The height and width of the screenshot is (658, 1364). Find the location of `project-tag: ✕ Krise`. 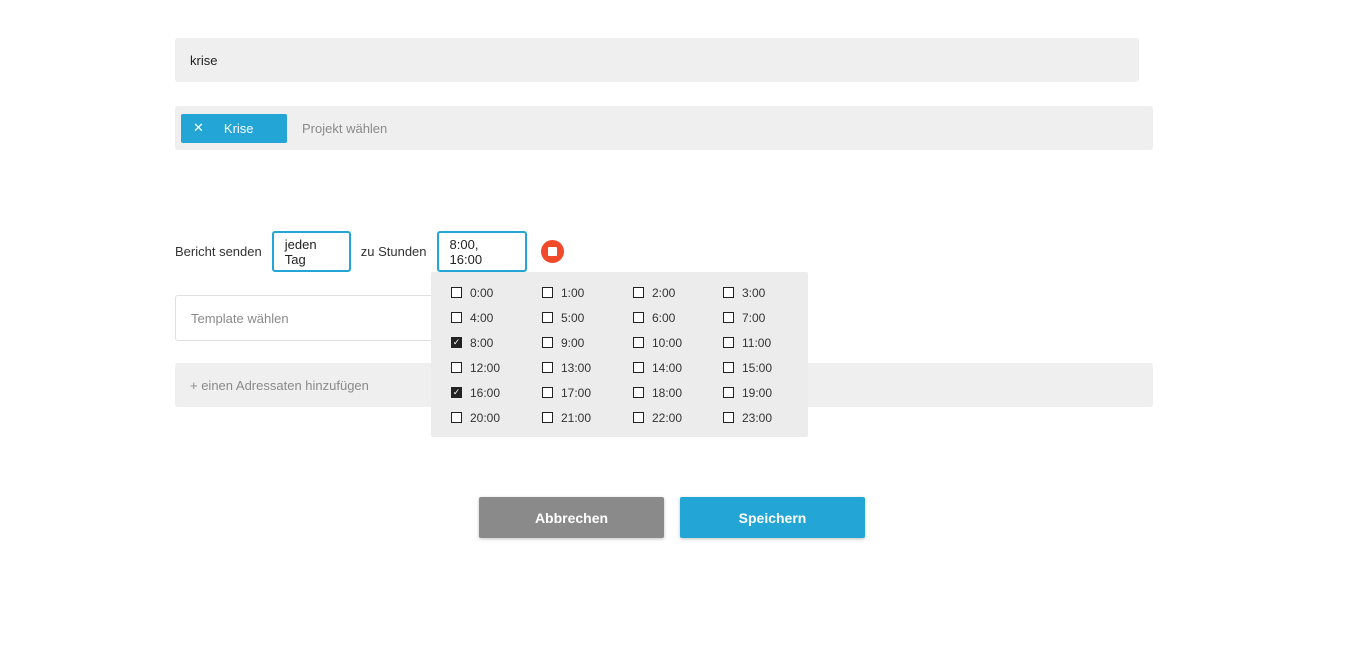

project-tag: ✕ Krise is located at coordinates (234, 128).